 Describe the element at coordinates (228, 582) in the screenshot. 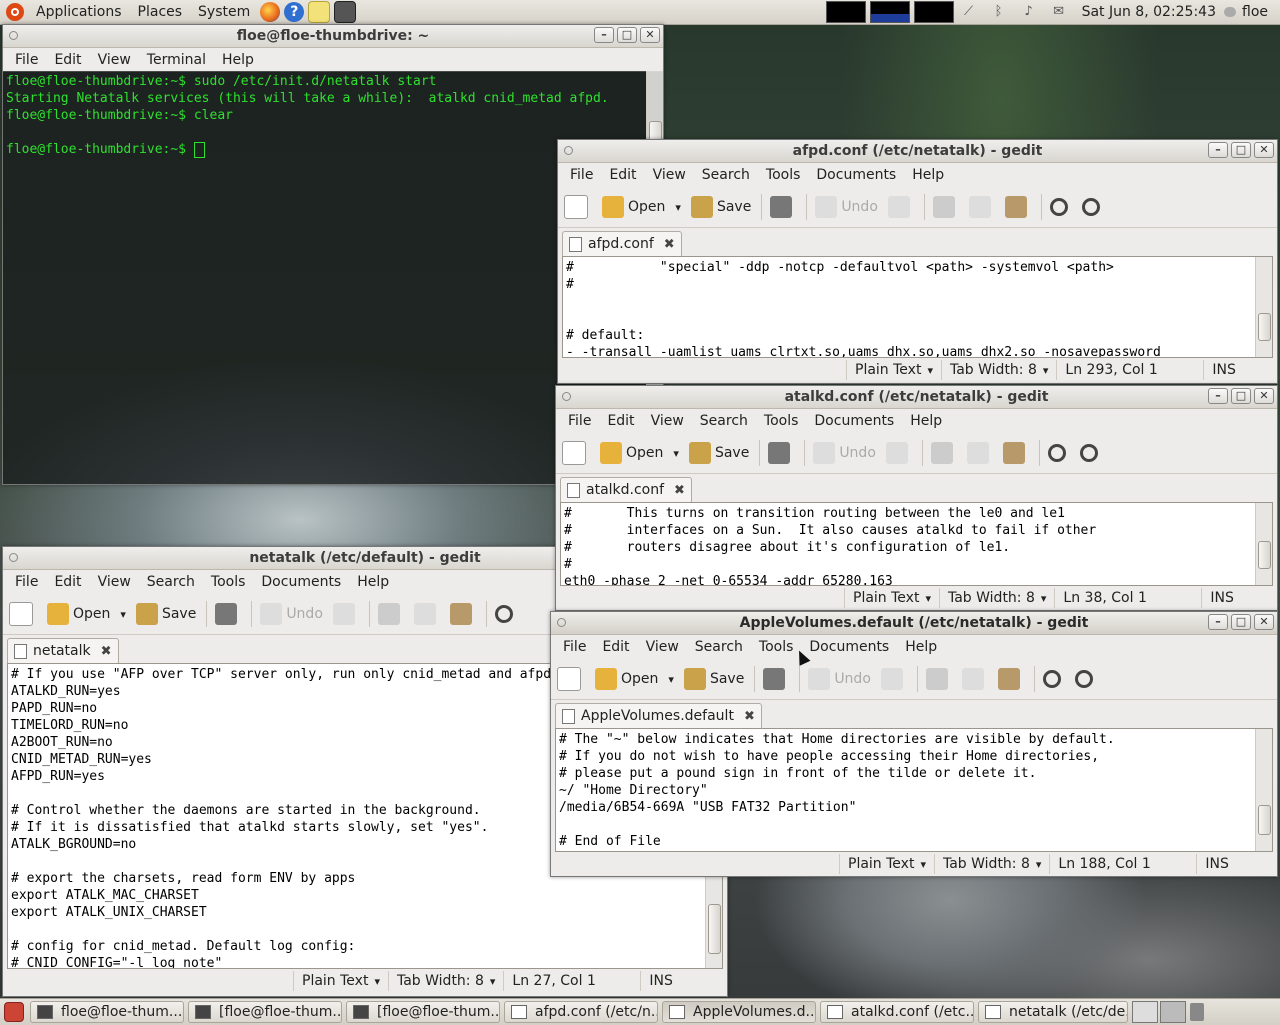

I see `menu-tools: Tools` at that location.